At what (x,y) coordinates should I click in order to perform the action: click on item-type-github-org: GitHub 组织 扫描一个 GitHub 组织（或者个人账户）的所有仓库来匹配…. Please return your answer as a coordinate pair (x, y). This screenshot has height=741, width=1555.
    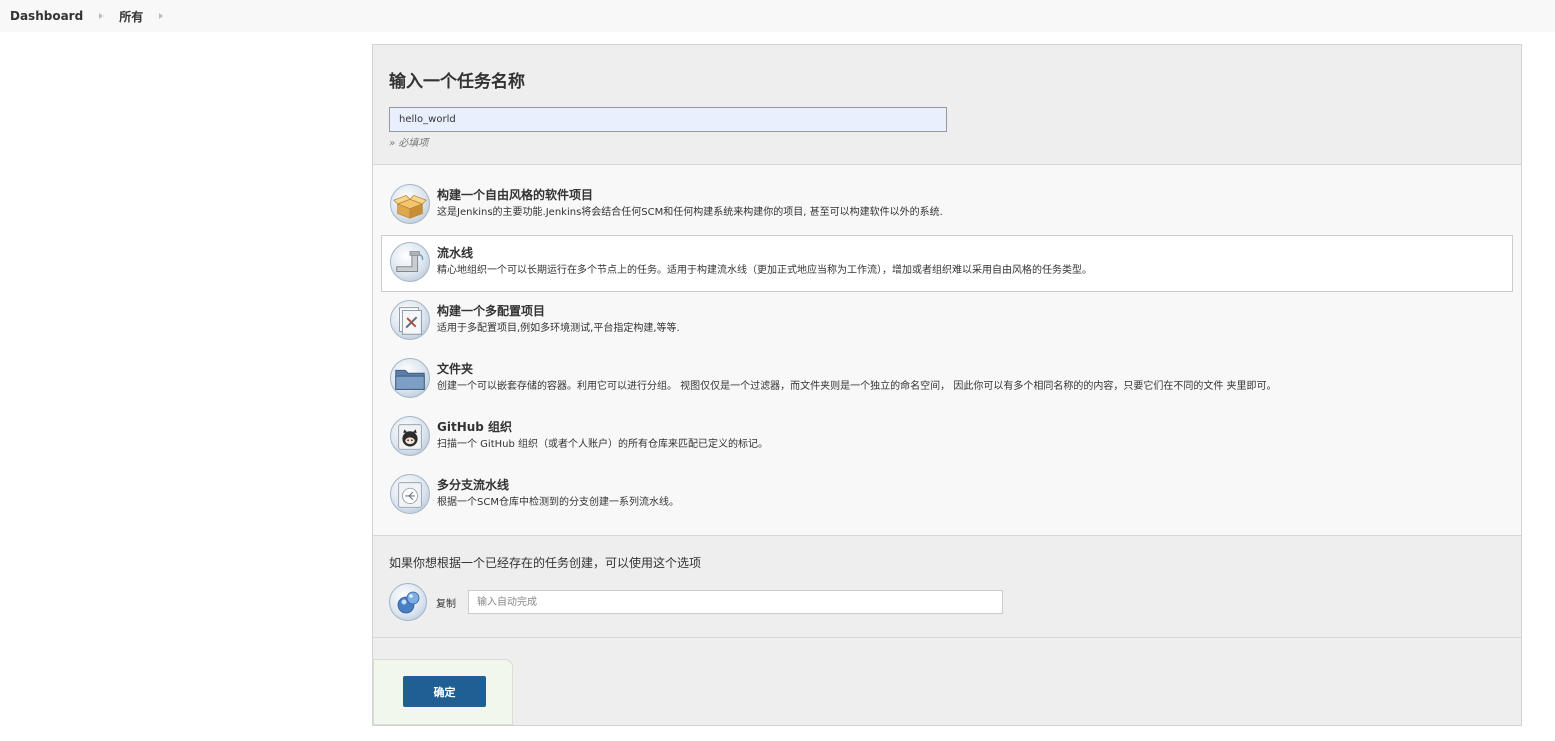
    Looking at the image, I should click on (947, 437).